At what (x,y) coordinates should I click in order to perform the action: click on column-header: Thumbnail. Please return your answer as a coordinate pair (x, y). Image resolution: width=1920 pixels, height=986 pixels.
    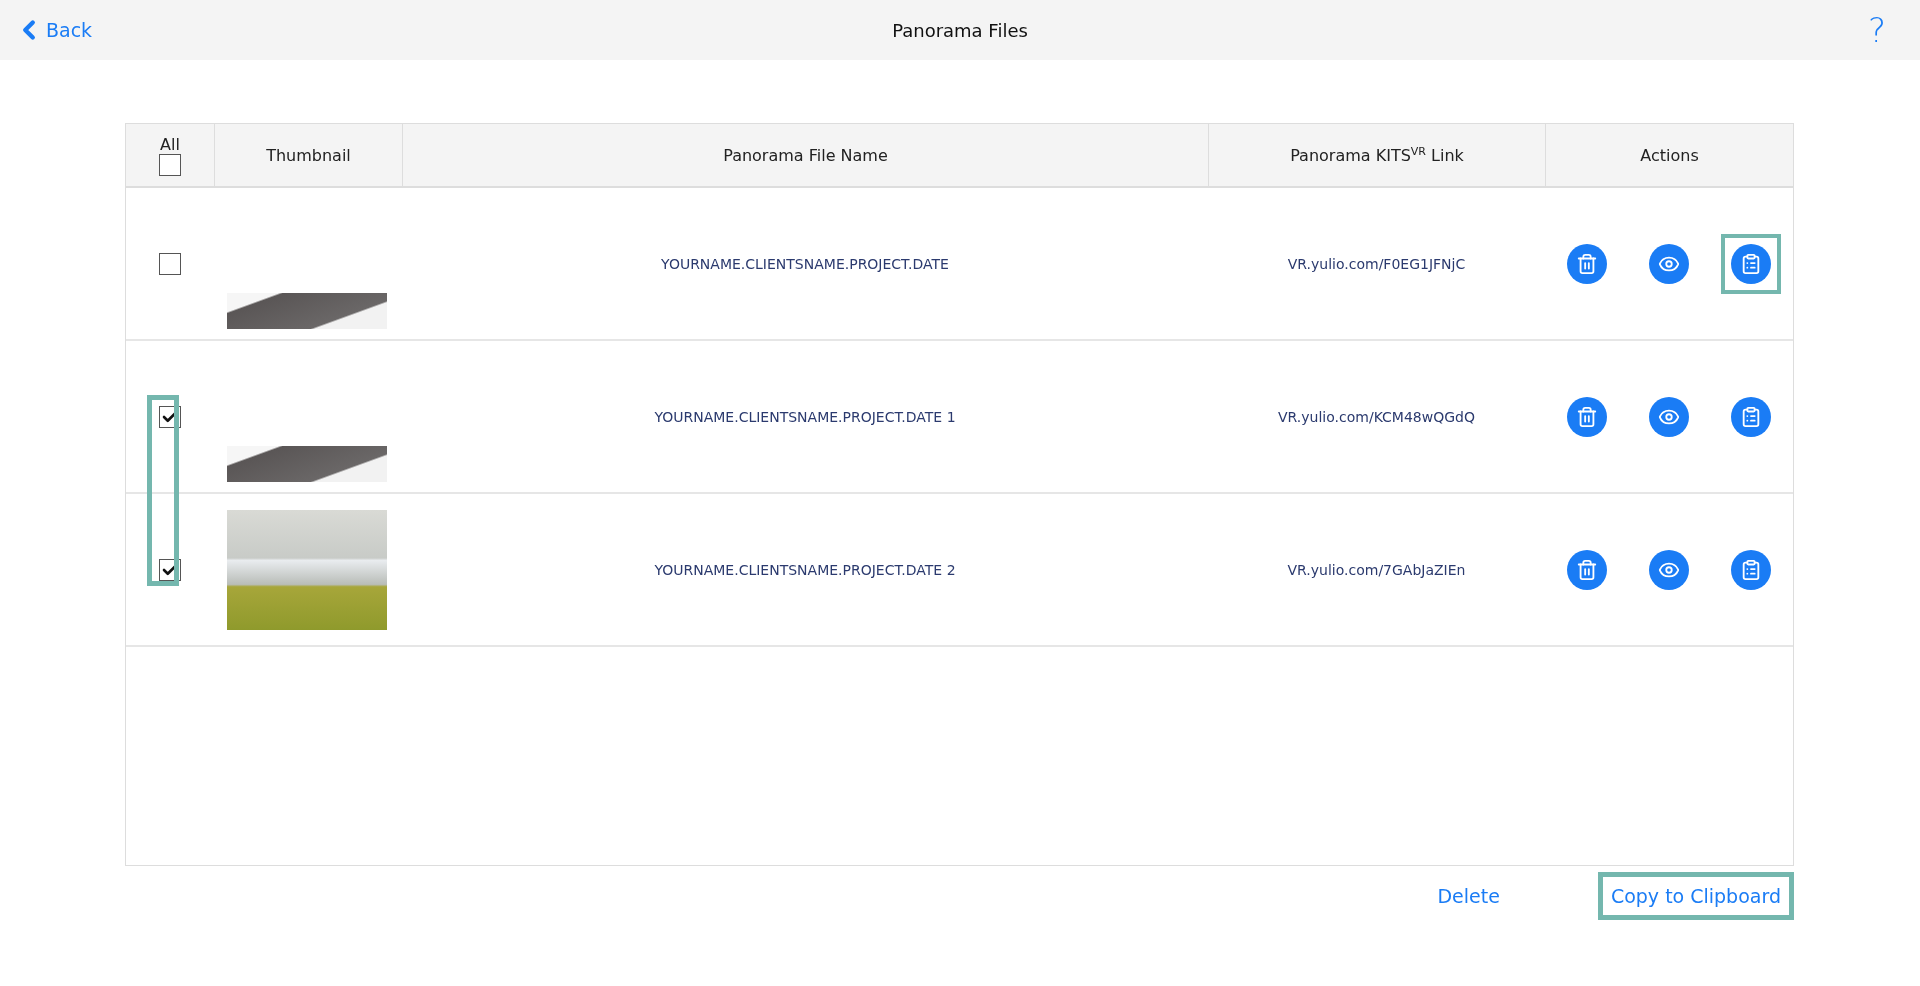
    Looking at the image, I should click on (308, 155).